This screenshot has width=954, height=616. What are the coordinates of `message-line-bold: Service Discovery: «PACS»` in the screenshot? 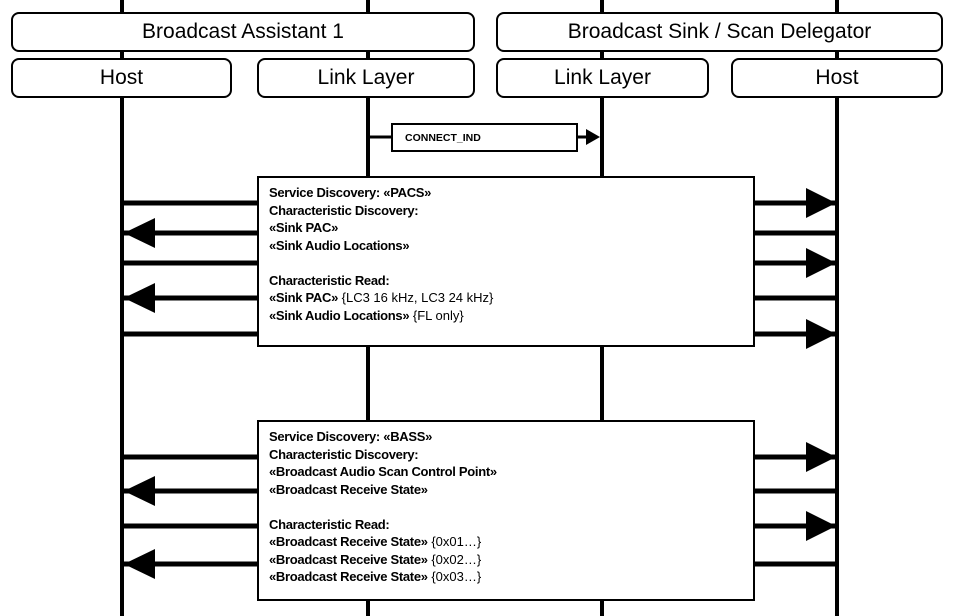 It's located at (350, 192).